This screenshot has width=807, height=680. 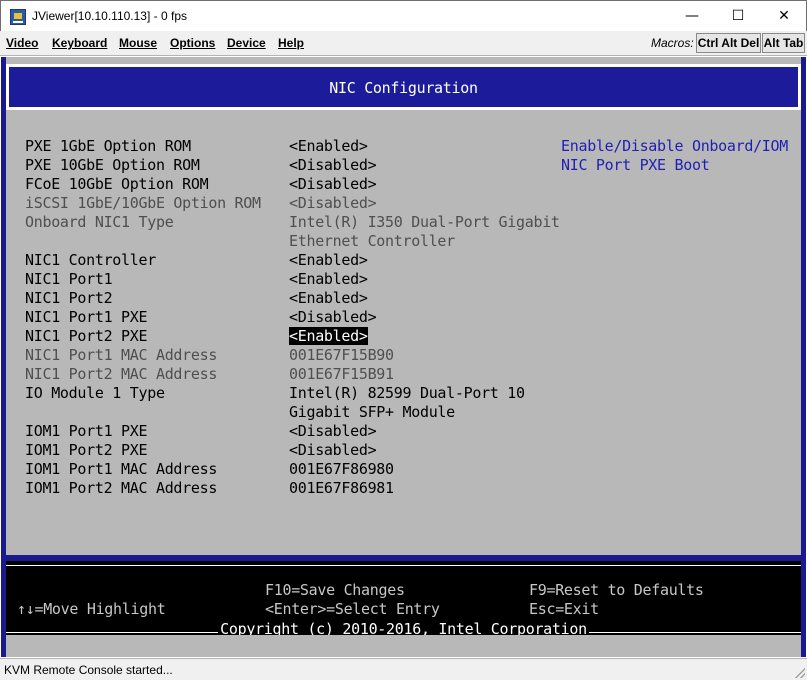 I want to click on setting-label-nic1-port2: NIC1 Port2, so click(x=69, y=298).